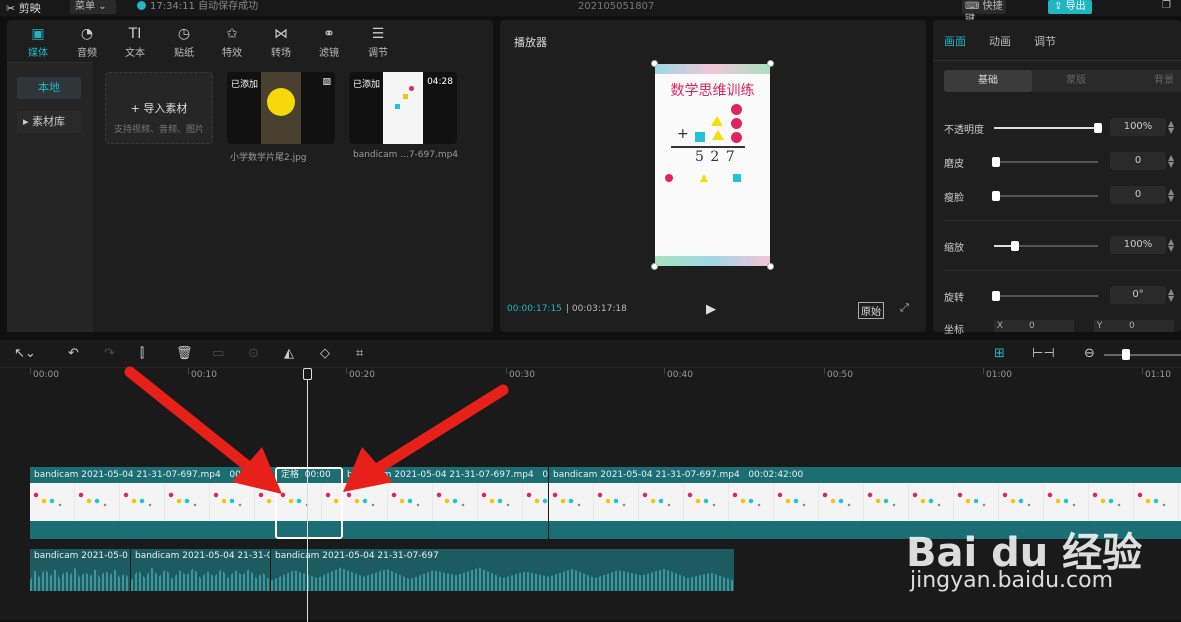  I want to click on baidu-watermark: Bai du 经验 jingyan.baidu.com, so click(1041, 570).